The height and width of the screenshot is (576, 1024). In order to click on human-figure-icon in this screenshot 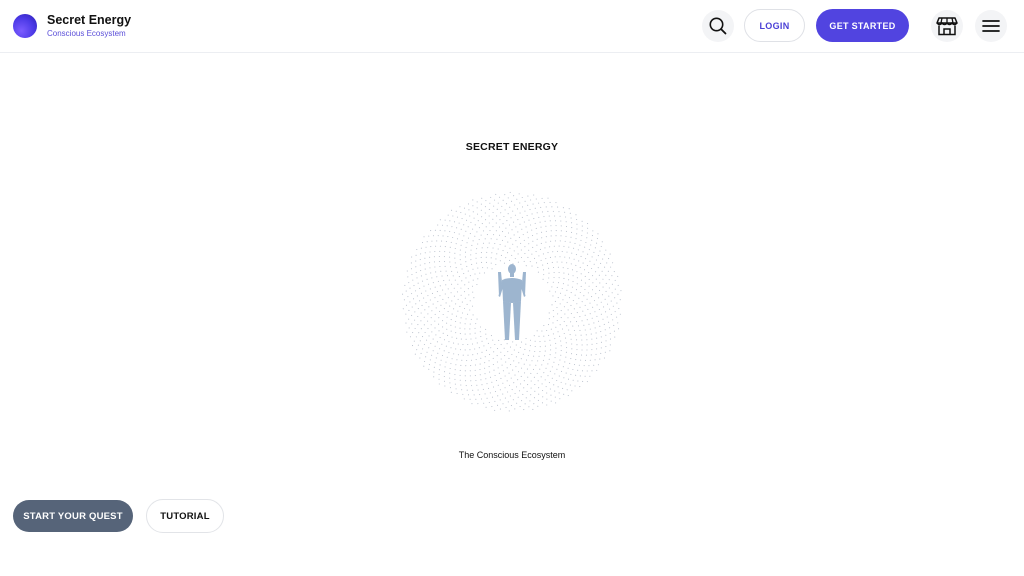, I will do `click(512, 302)`.